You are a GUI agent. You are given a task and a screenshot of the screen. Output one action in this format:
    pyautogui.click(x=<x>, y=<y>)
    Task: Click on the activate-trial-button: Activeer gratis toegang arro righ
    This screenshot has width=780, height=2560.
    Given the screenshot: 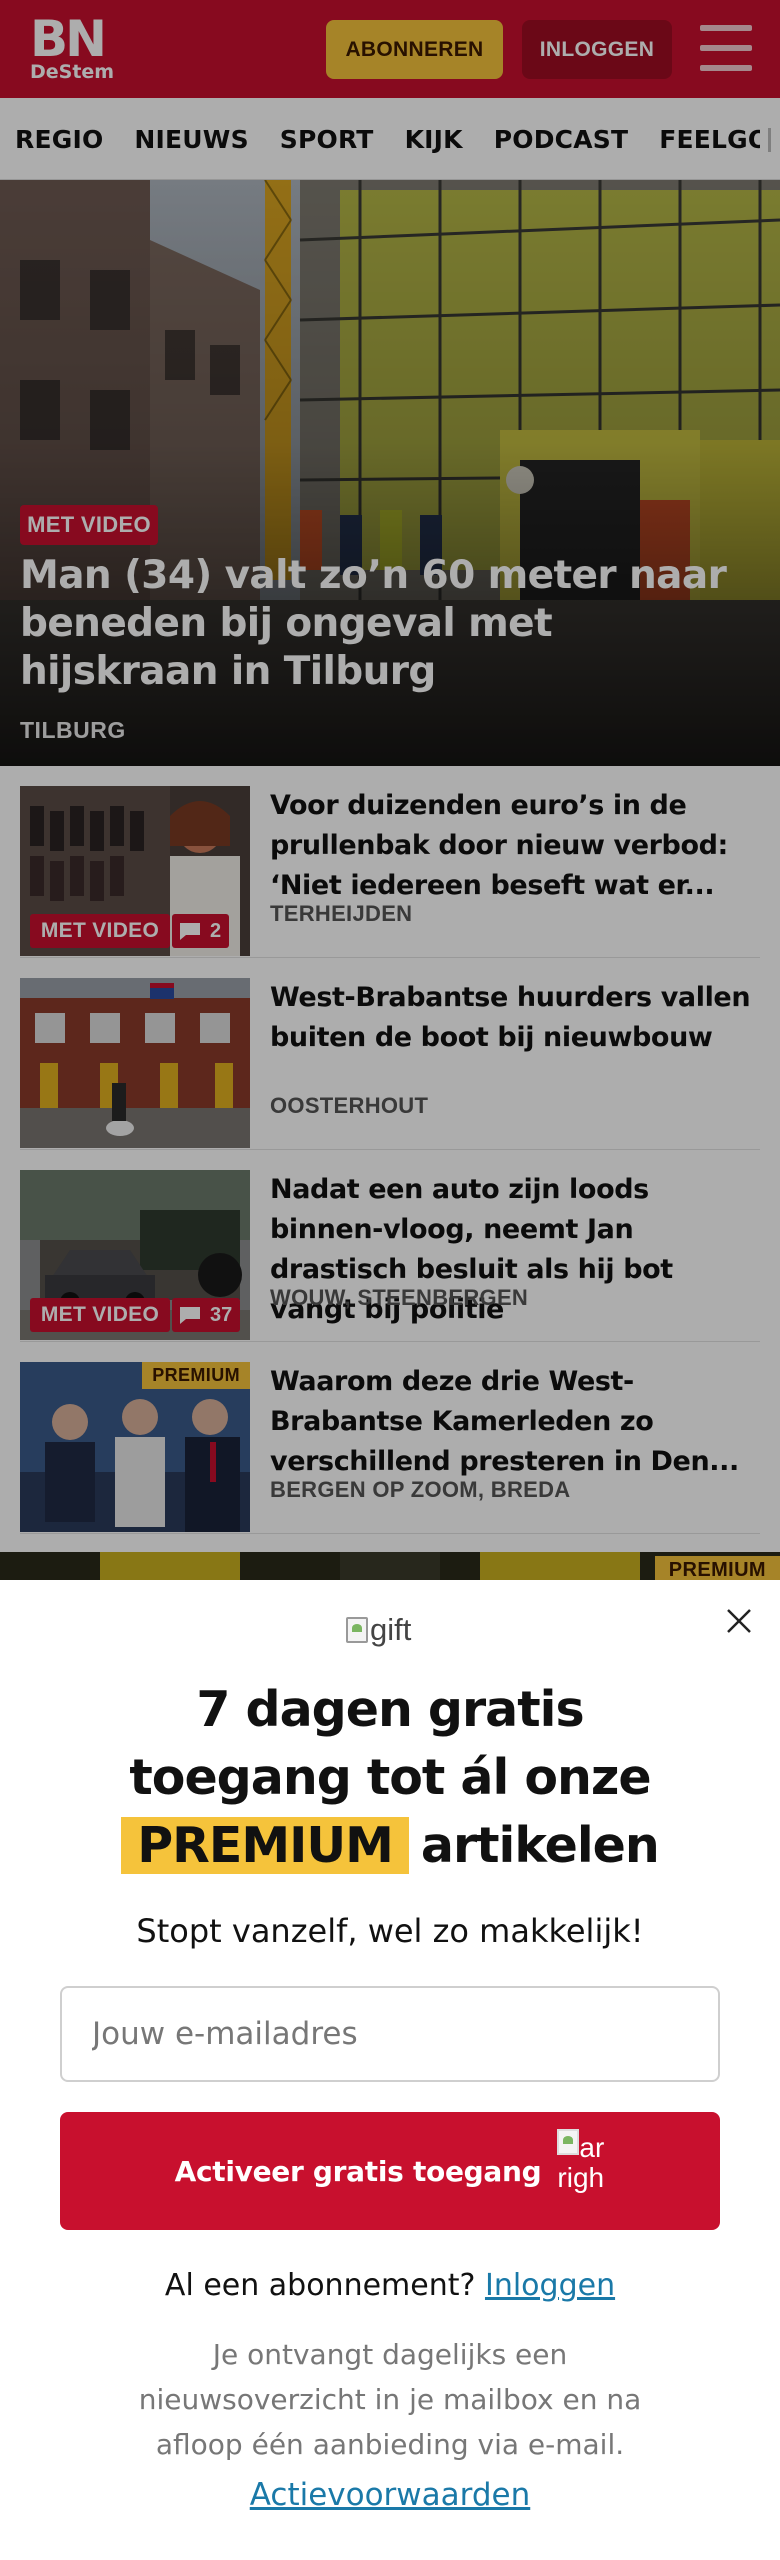 What is the action you would take?
    pyautogui.click(x=390, y=2171)
    